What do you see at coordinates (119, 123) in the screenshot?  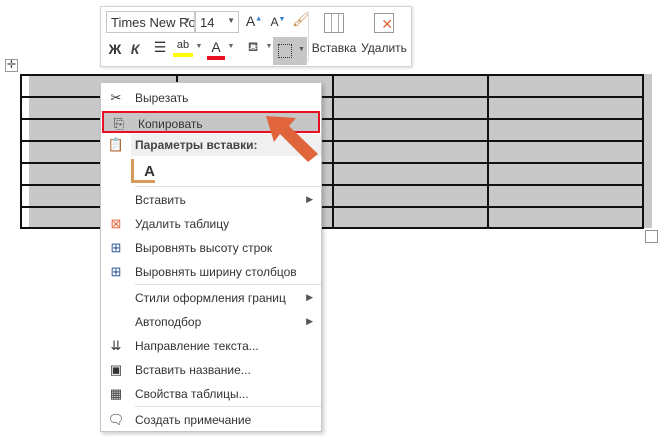 I see `copy-icon: ⎘` at bounding box center [119, 123].